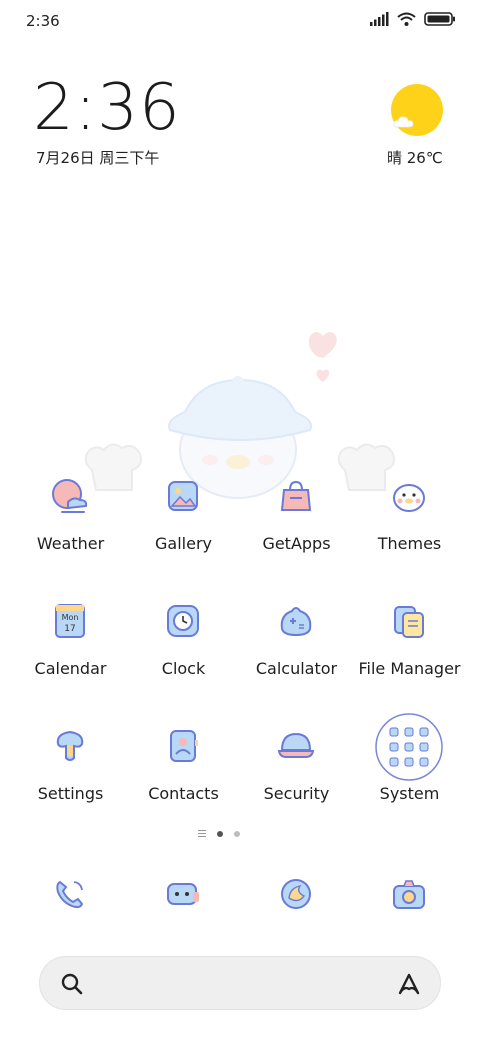 This screenshot has width=480, height=1040. I want to click on app-weather: Weather, so click(70, 526).